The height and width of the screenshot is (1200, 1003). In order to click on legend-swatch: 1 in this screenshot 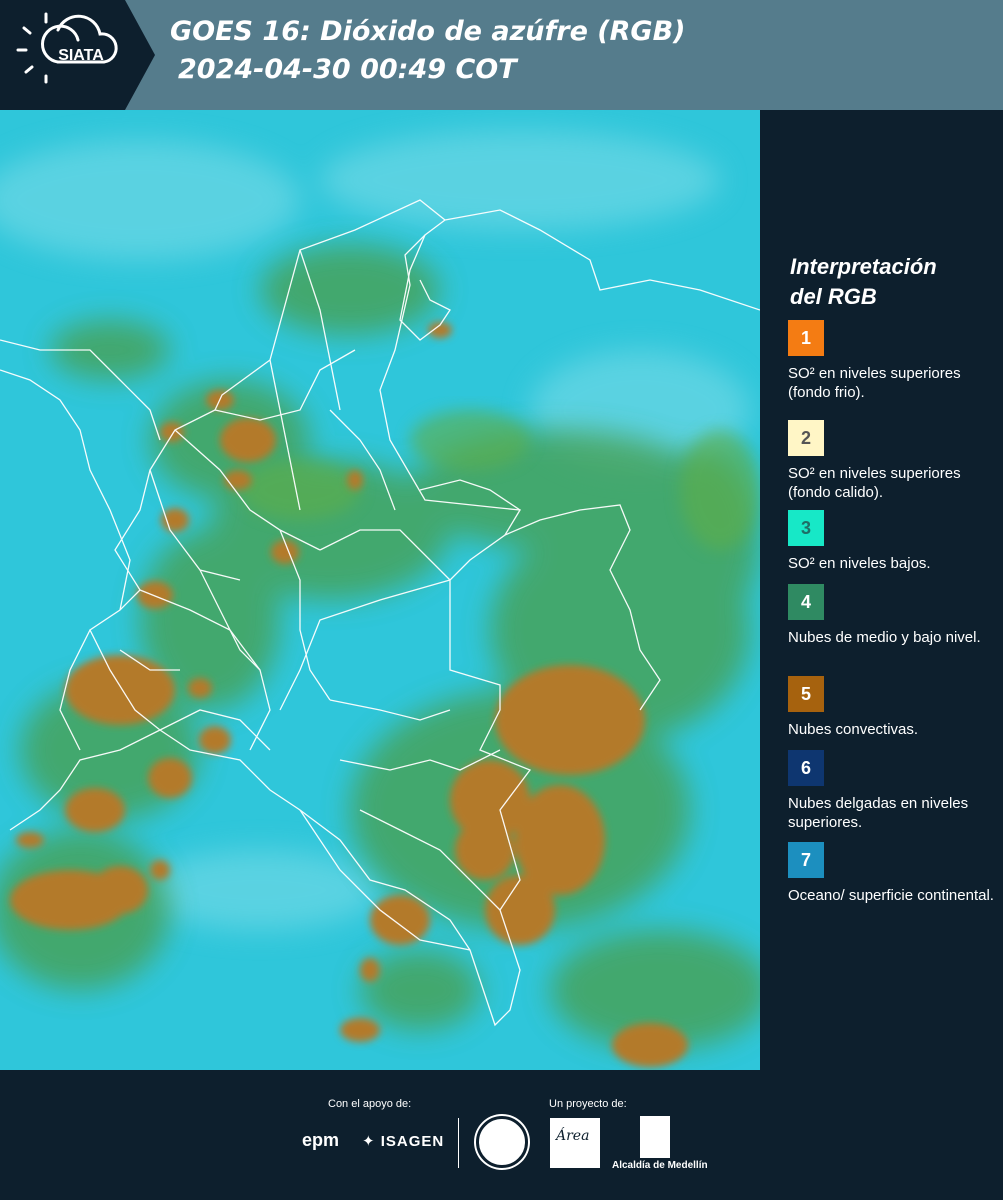, I will do `click(806, 338)`.